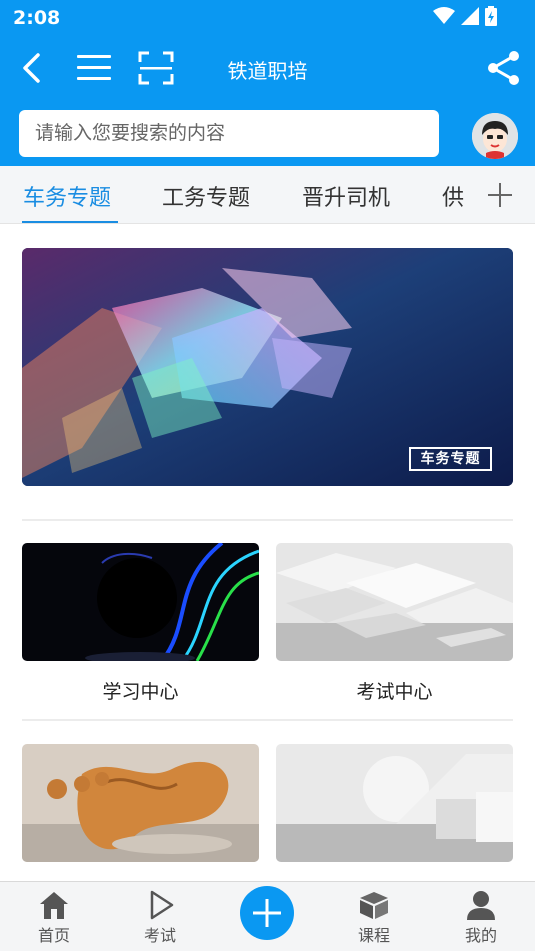 The width and height of the screenshot is (535, 951). I want to click on study-center-image, so click(140, 602).